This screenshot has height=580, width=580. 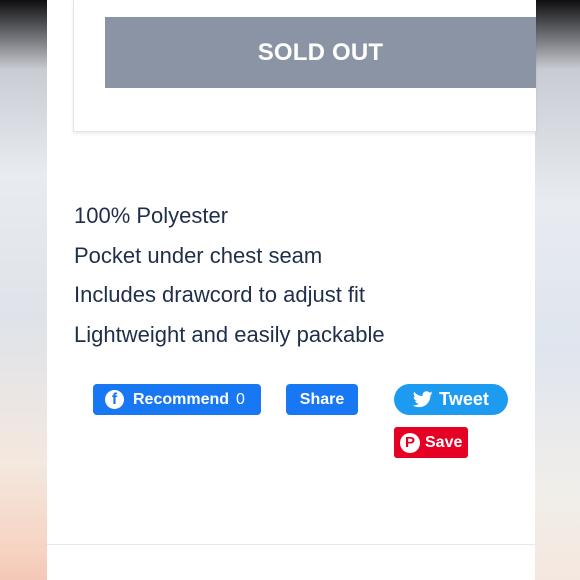 What do you see at coordinates (240, 399) in the screenshot?
I see `facebook-recommend-count: 0` at bounding box center [240, 399].